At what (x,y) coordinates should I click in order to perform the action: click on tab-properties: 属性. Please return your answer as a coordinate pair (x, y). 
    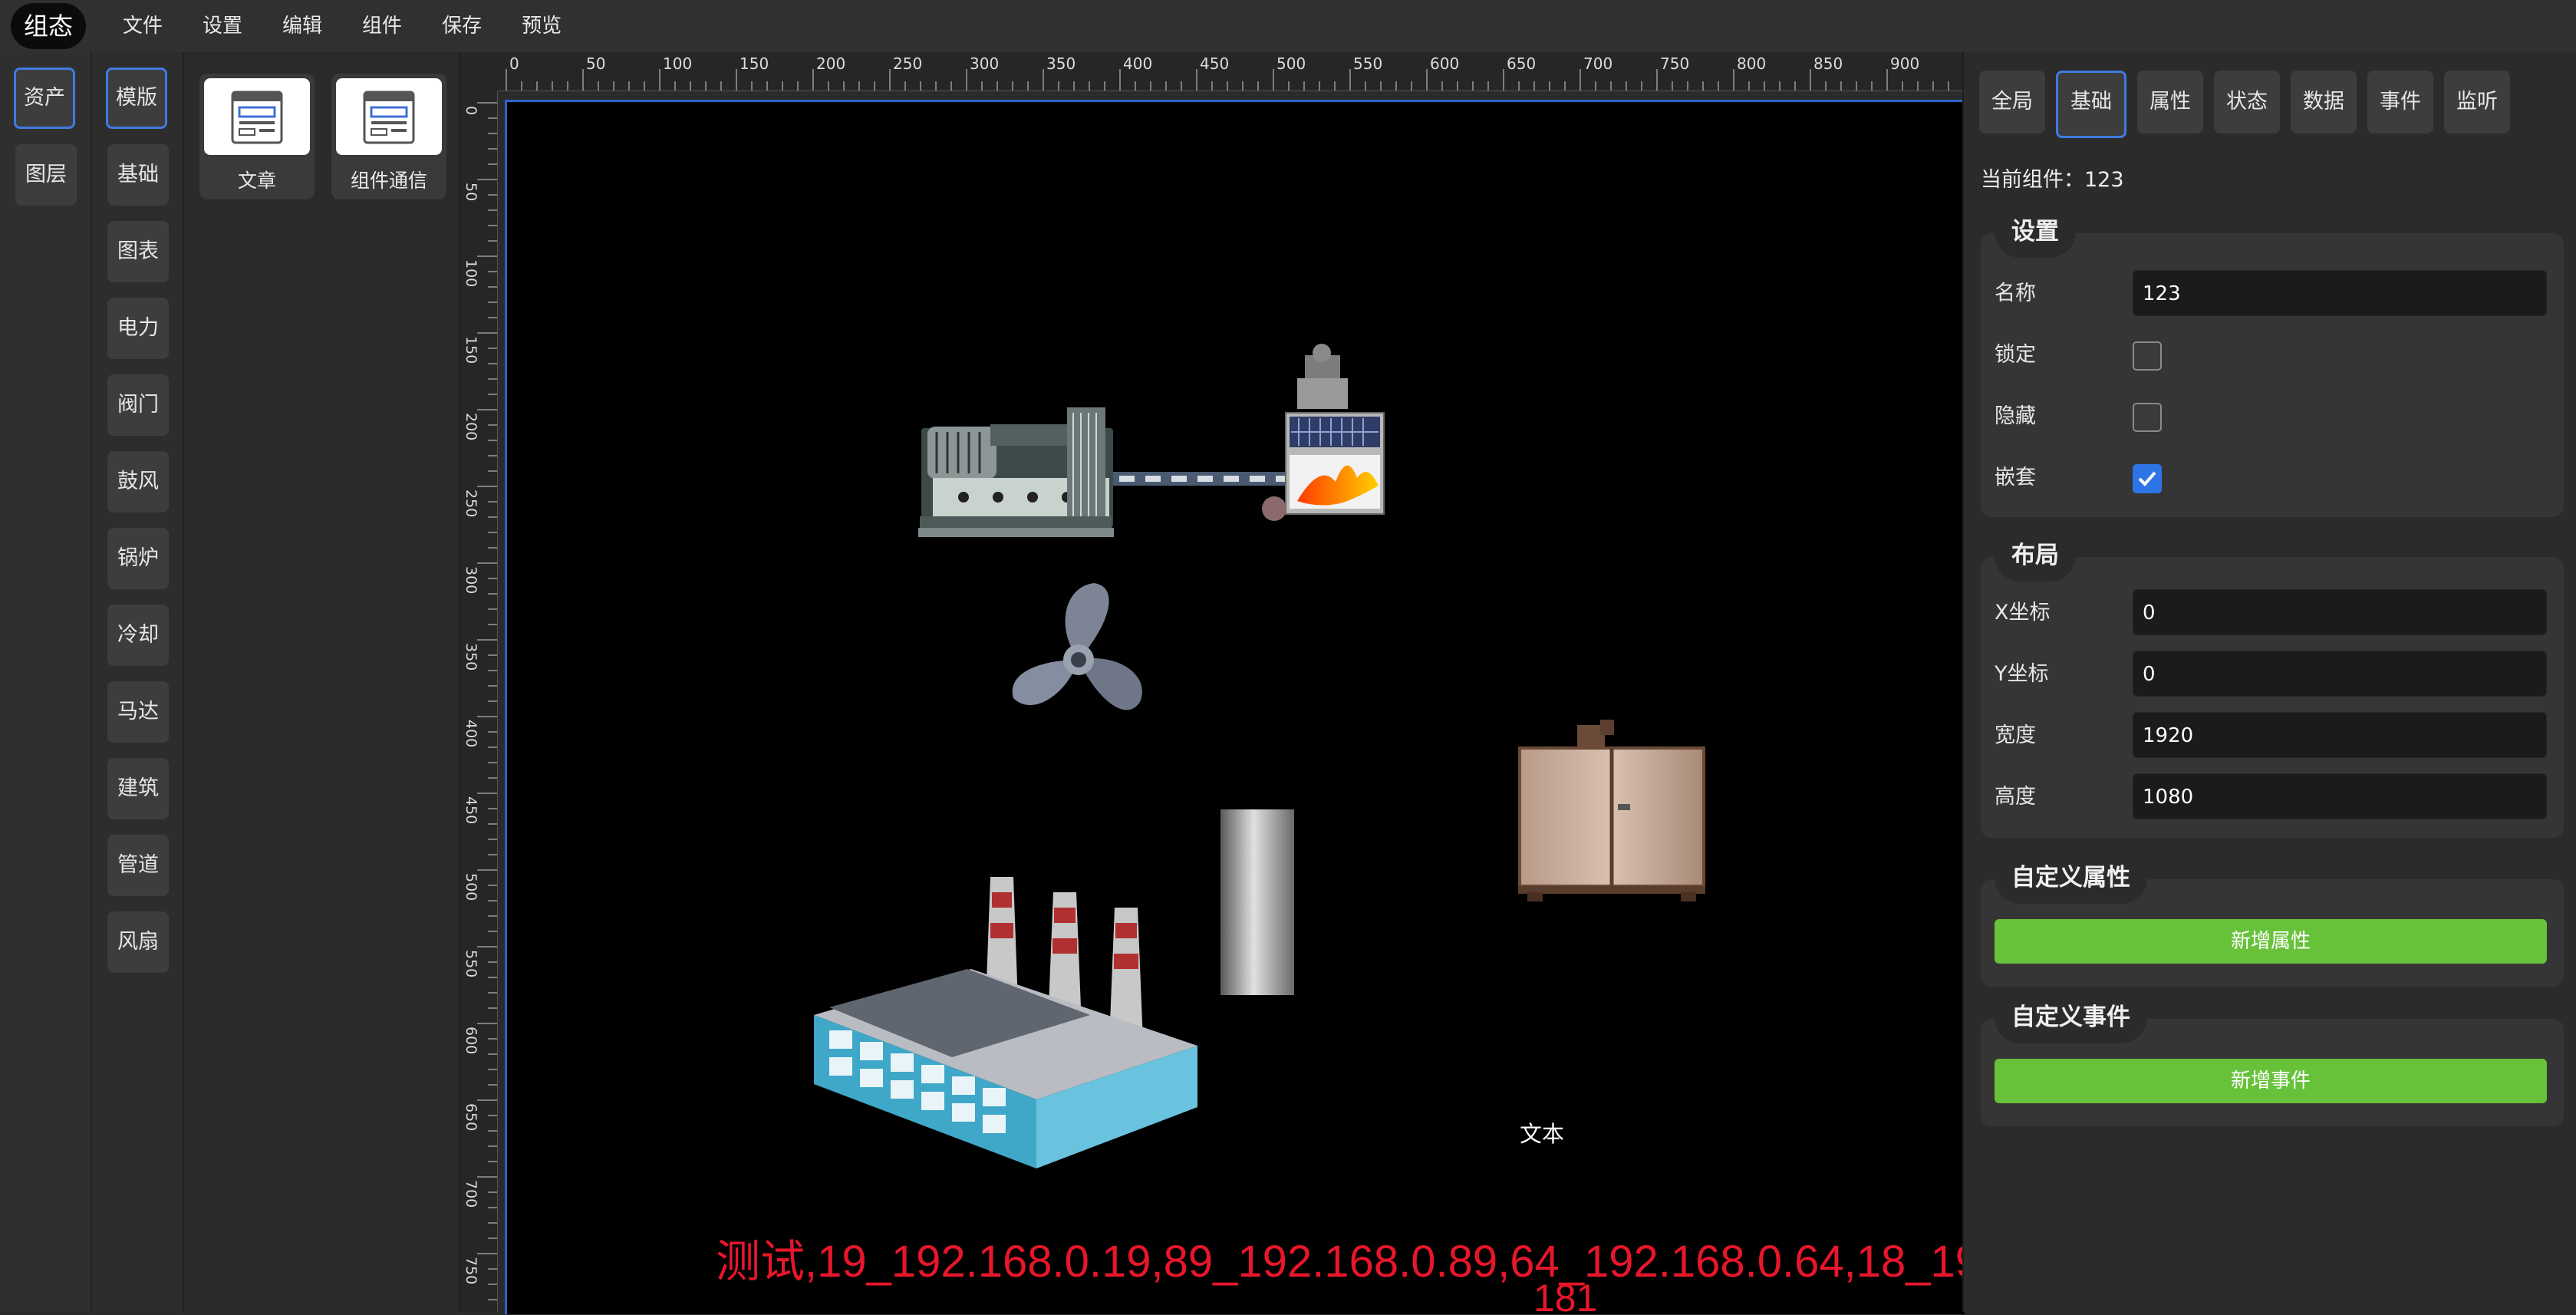
    Looking at the image, I should click on (2170, 102).